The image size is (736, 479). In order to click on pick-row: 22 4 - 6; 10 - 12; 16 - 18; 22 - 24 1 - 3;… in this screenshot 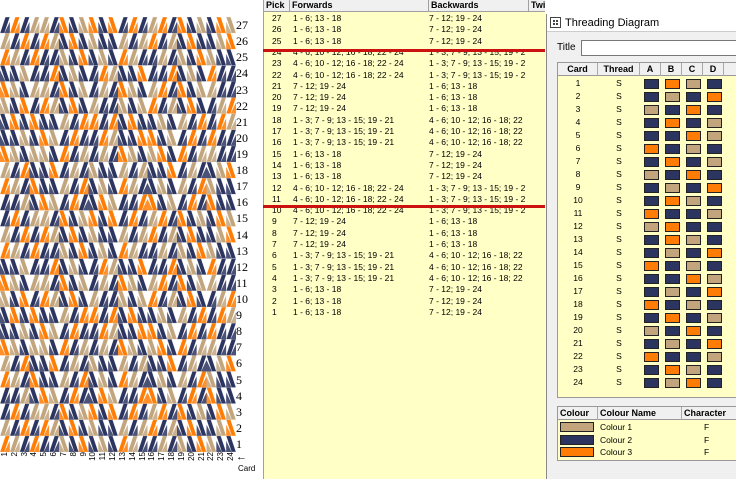, I will do `click(404, 75)`.